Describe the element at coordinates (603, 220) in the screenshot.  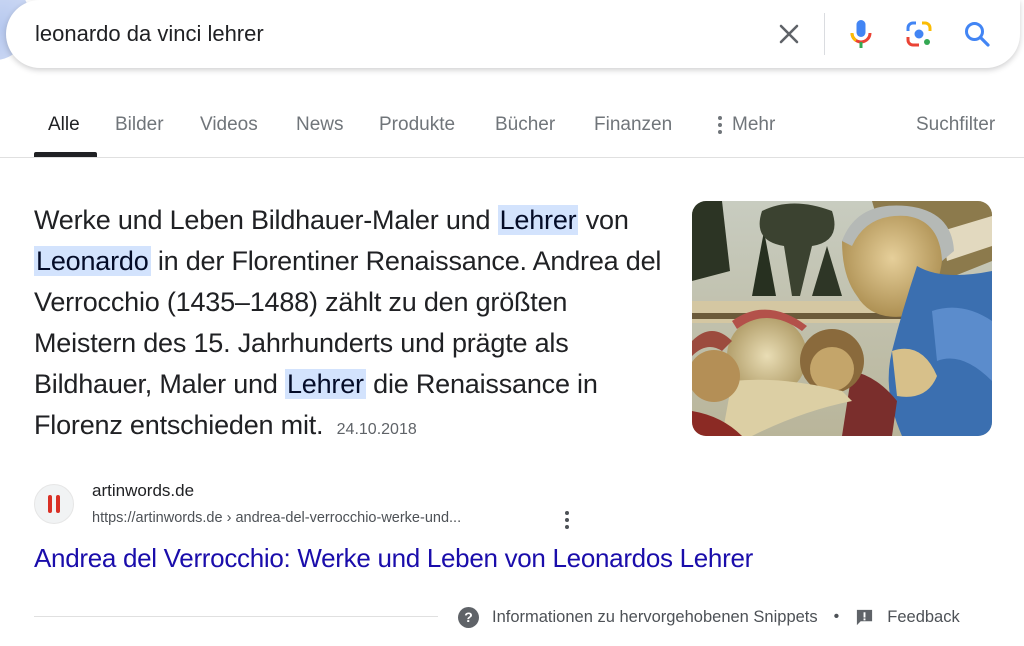
I see `snippet-segment: von` at that location.